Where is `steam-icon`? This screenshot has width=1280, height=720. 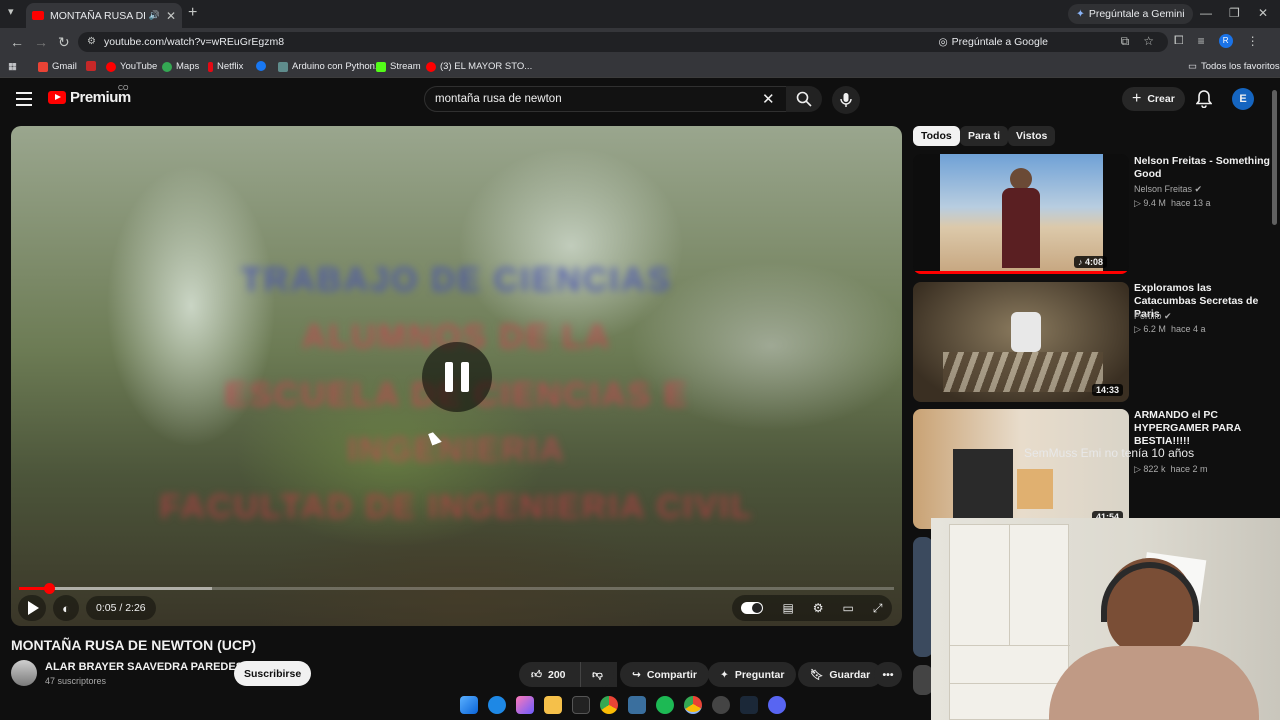 steam-icon is located at coordinates (749, 705).